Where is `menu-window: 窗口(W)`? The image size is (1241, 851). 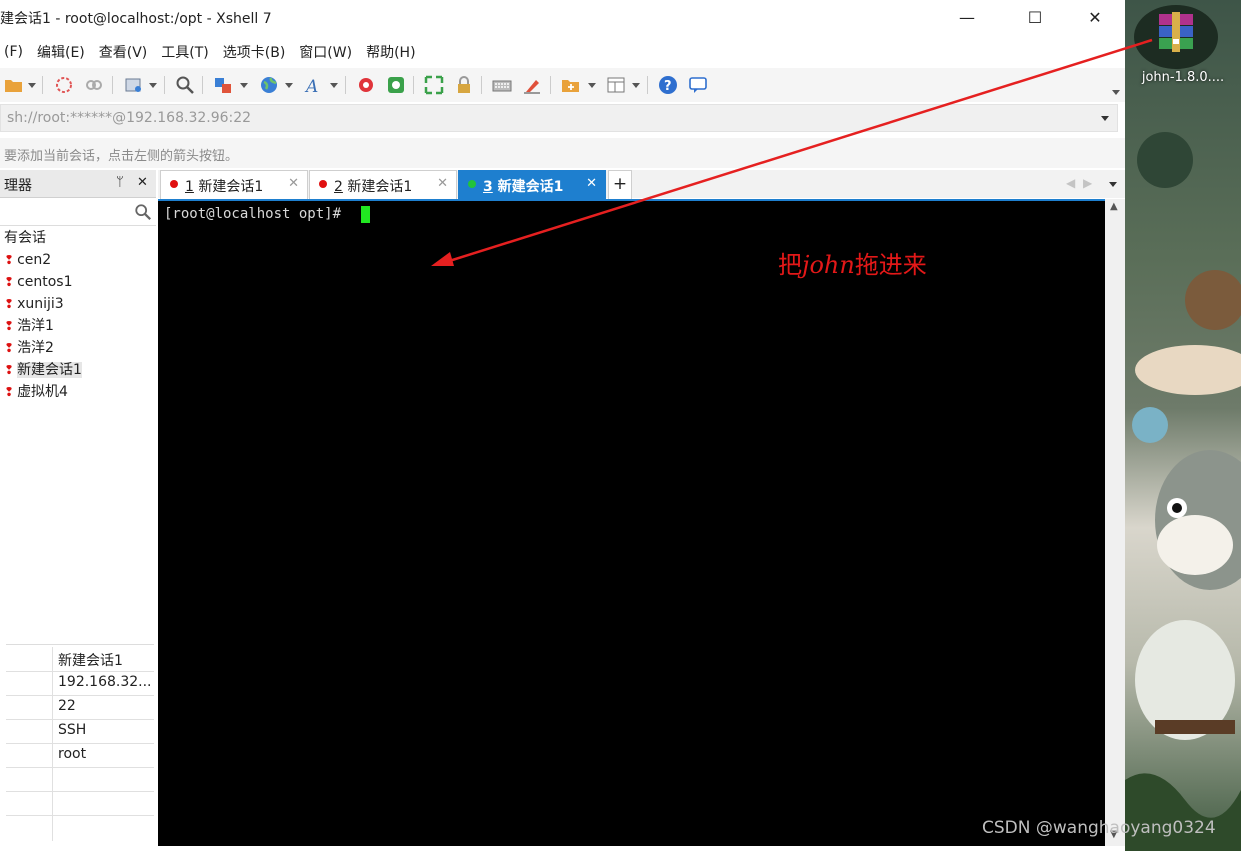 menu-window: 窗口(W) is located at coordinates (325, 52).